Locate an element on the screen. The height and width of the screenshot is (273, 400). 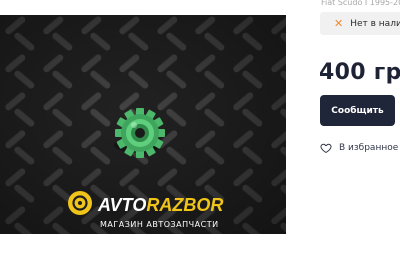
add-to-favorites: В избранное is located at coordinates (359, 148).